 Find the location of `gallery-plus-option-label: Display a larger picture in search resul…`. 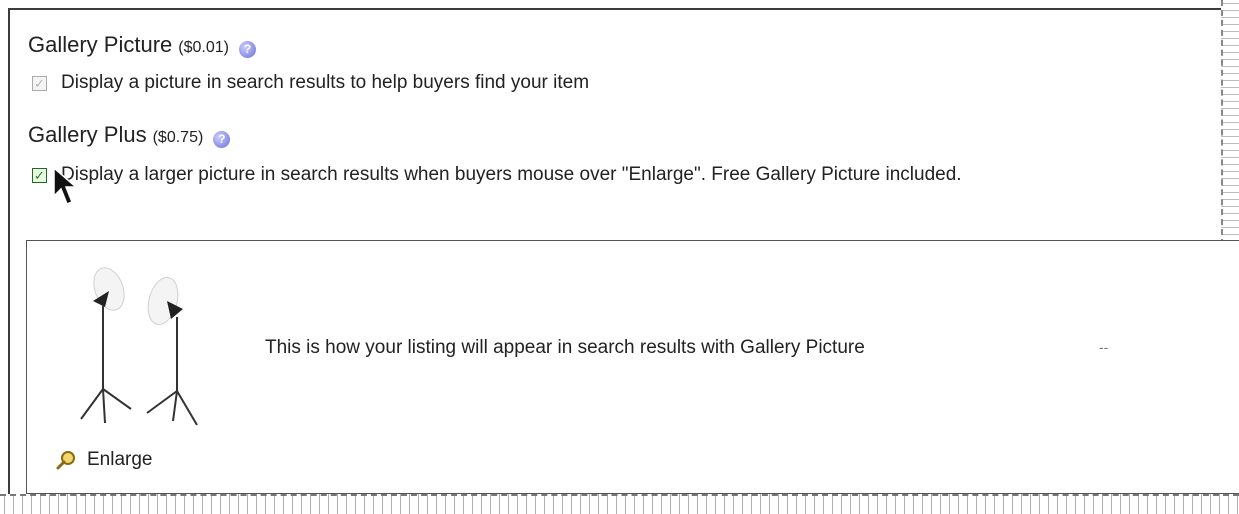

gallery-plus-option-label: Display a larger picture in search resul… is located at coordinates (511, 174).